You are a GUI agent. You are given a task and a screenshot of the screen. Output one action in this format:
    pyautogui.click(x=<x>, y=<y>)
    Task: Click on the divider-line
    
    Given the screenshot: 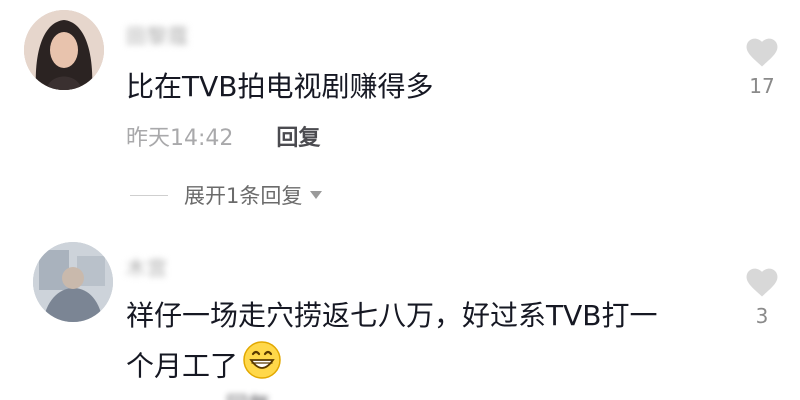 What is the action you would take?
    pyautogui.click(x=149, y=195)
    